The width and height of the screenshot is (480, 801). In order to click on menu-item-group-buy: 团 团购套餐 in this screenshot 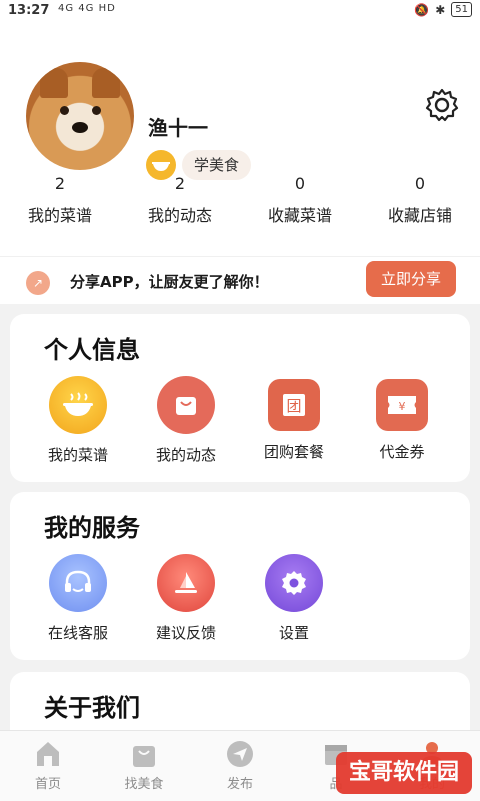, I will do `click(294, 419)`.